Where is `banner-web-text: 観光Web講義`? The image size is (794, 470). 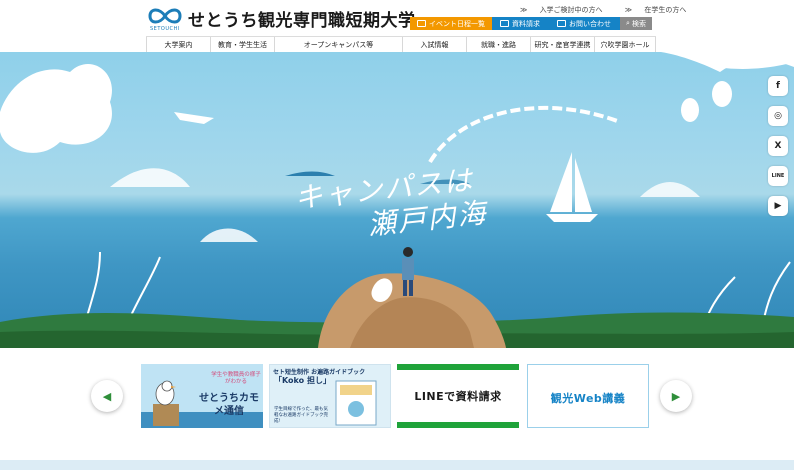 banner-web-text: 観光Web講義 is located at coordinates (588, 398).